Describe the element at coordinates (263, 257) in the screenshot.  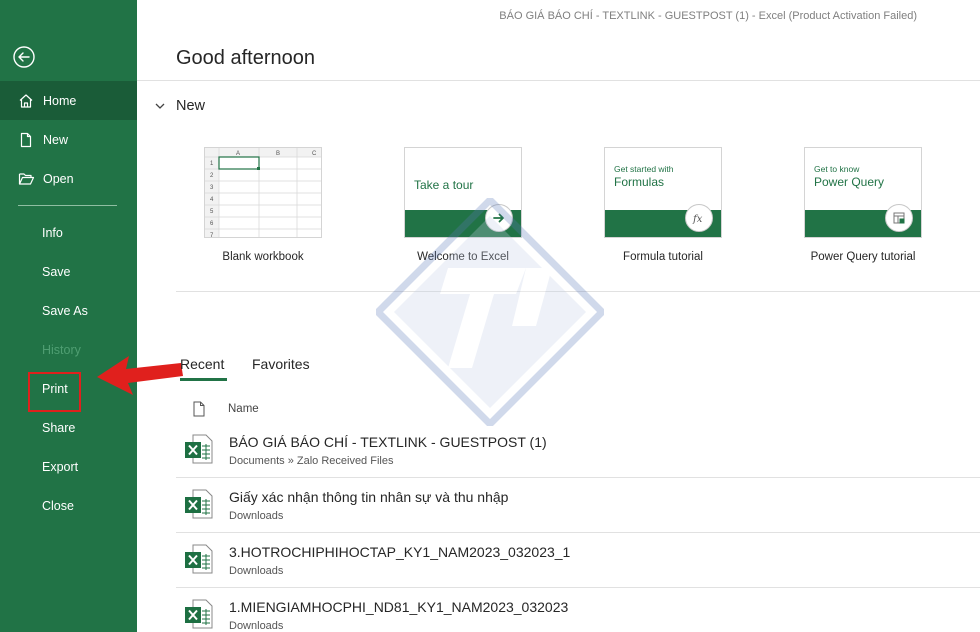
I see `blank-workbook-caption: Blank workbook` at that location.